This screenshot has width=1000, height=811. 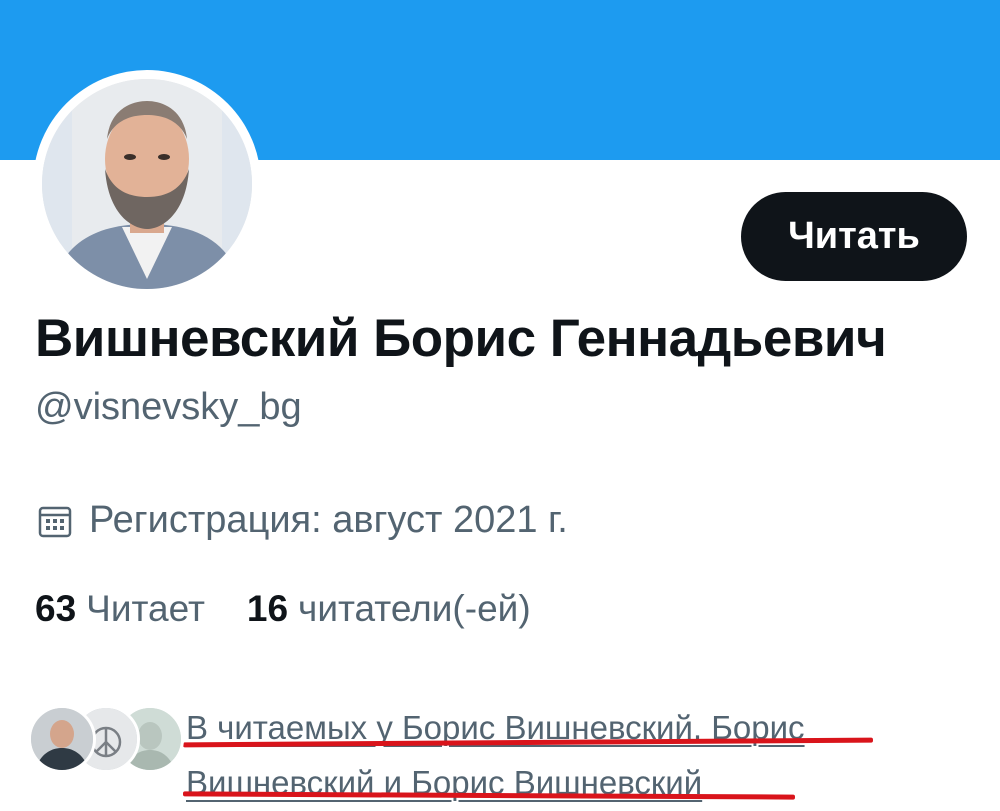 What do you see at coordinates (106, 740) in the screenshot?
I see `followed-by-avatars` at bounding box center [106, 740].